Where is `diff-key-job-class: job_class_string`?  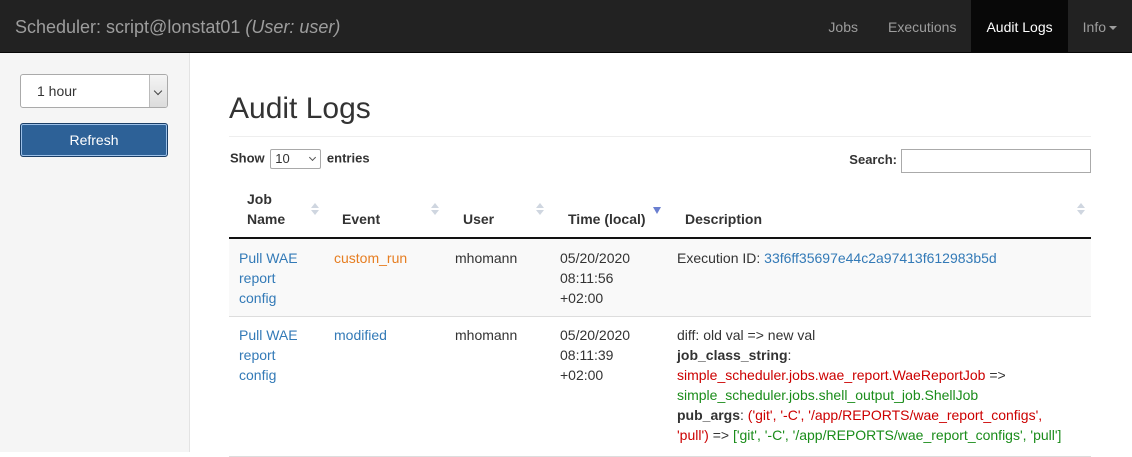 diff-key-job-class: job_class_string is located at coordinates (732, 355).